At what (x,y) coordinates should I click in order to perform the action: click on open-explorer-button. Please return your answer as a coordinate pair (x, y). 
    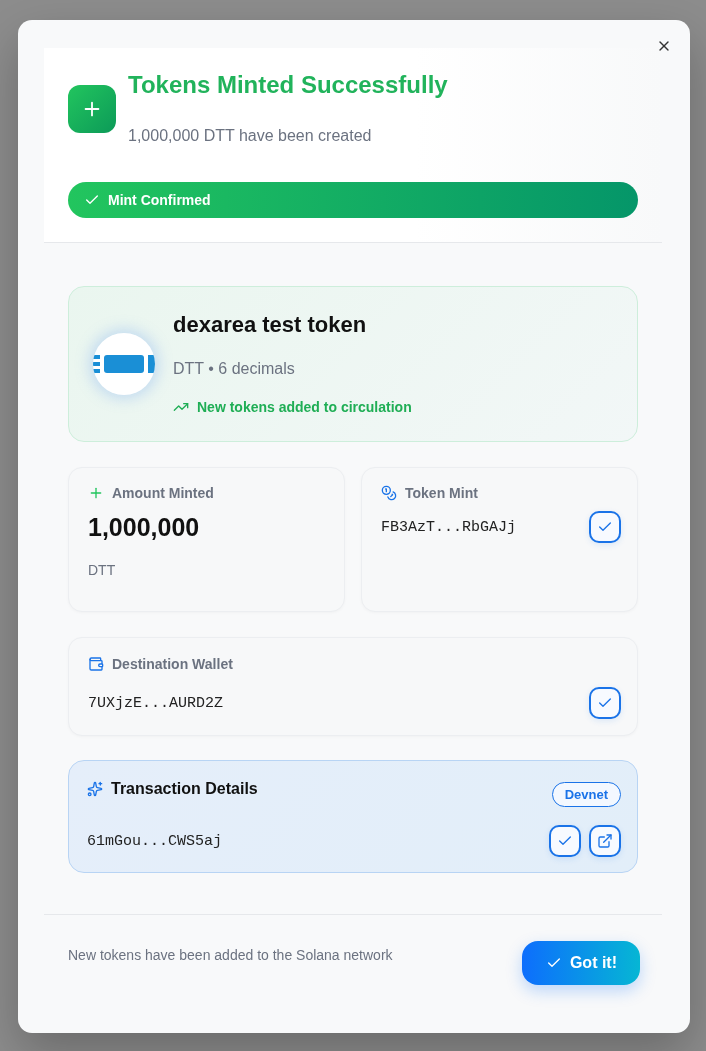
    Looking at the image, I should click on (605, 841).